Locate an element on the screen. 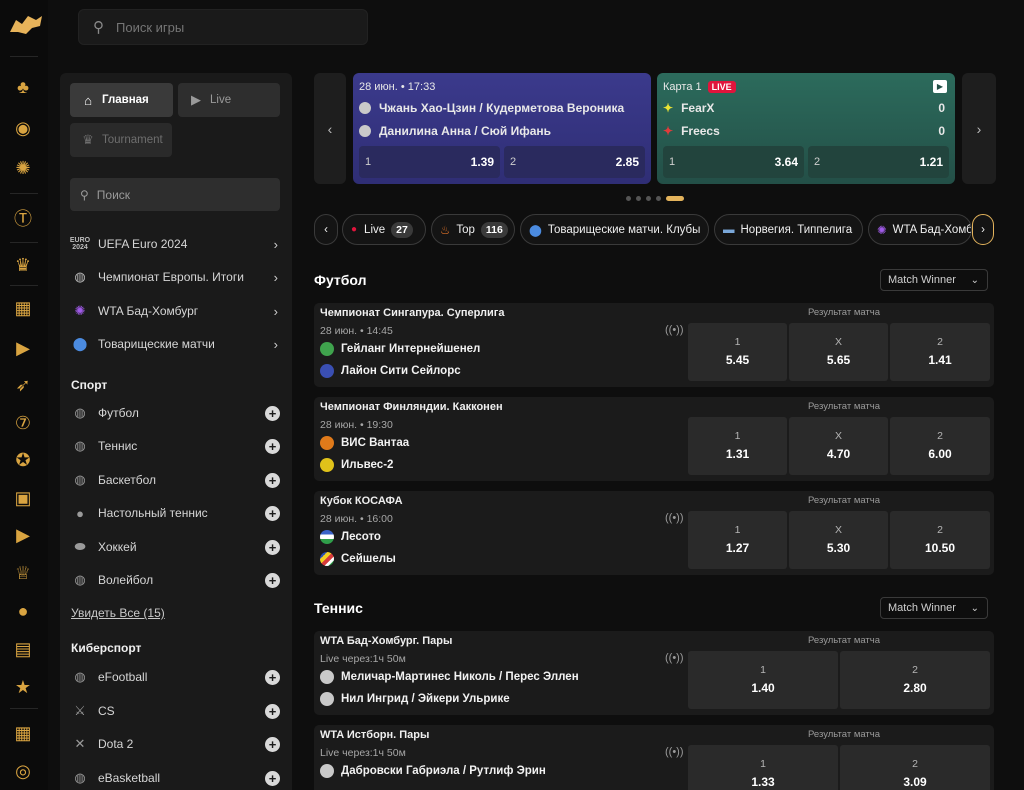  bomb-icon: ● is located at coordinates (23, 611).